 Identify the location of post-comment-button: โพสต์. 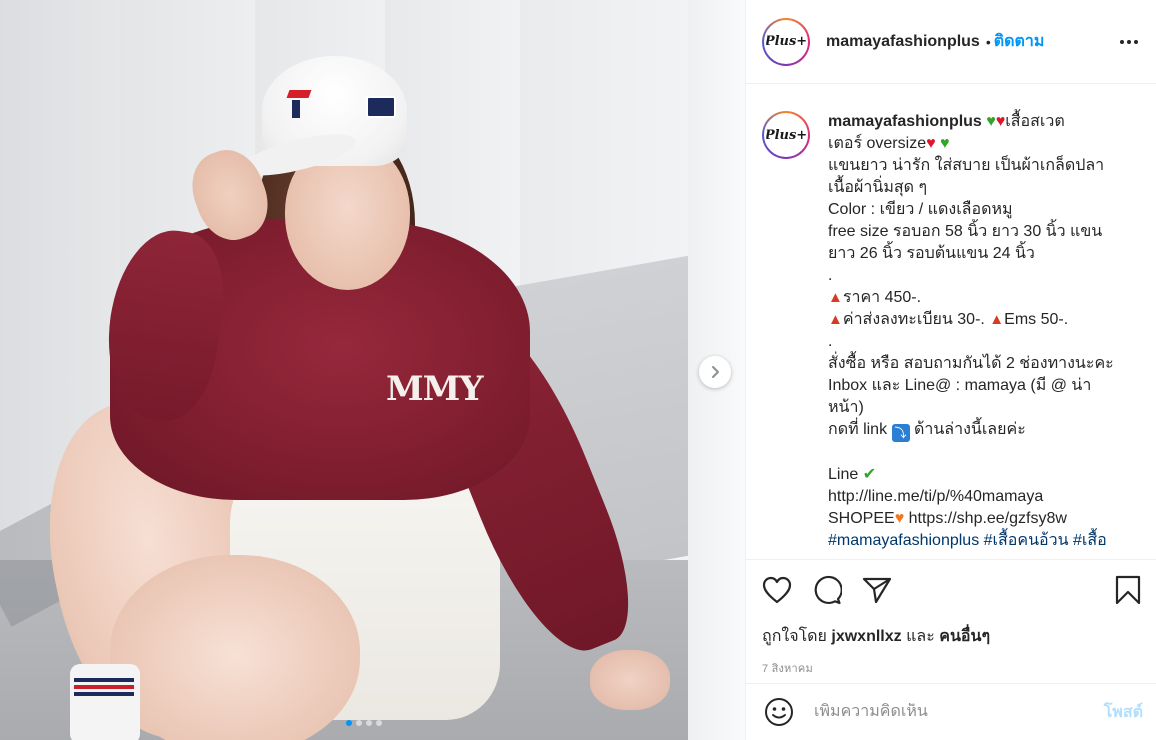
(1123, 712).